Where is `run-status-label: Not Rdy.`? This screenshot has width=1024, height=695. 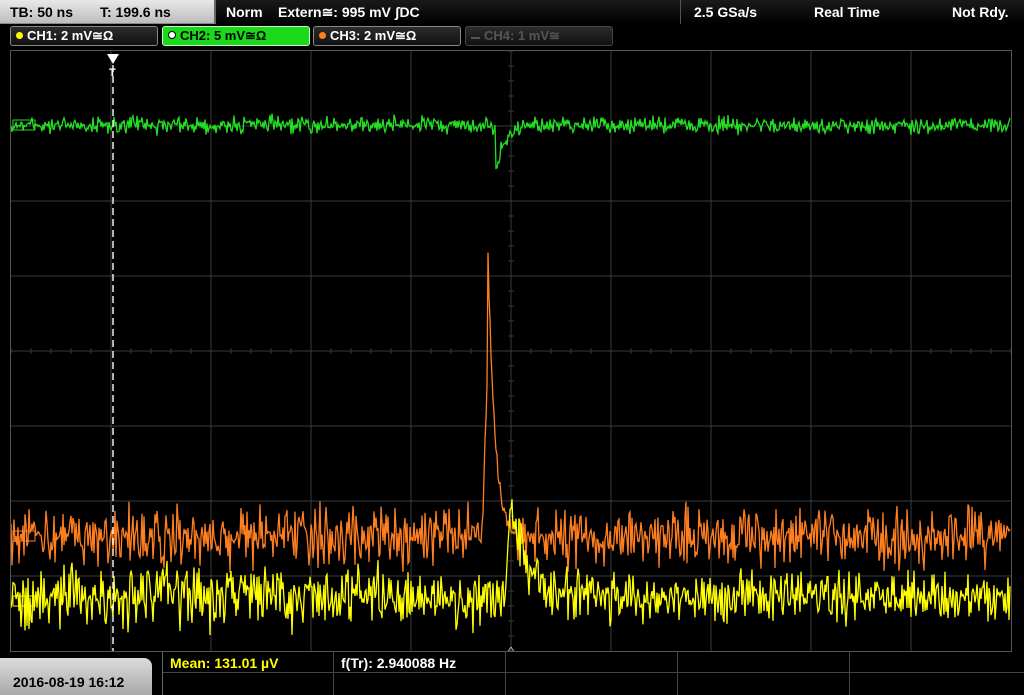
run-status-label: Not Rdy. is located at coordinates (980, 12).